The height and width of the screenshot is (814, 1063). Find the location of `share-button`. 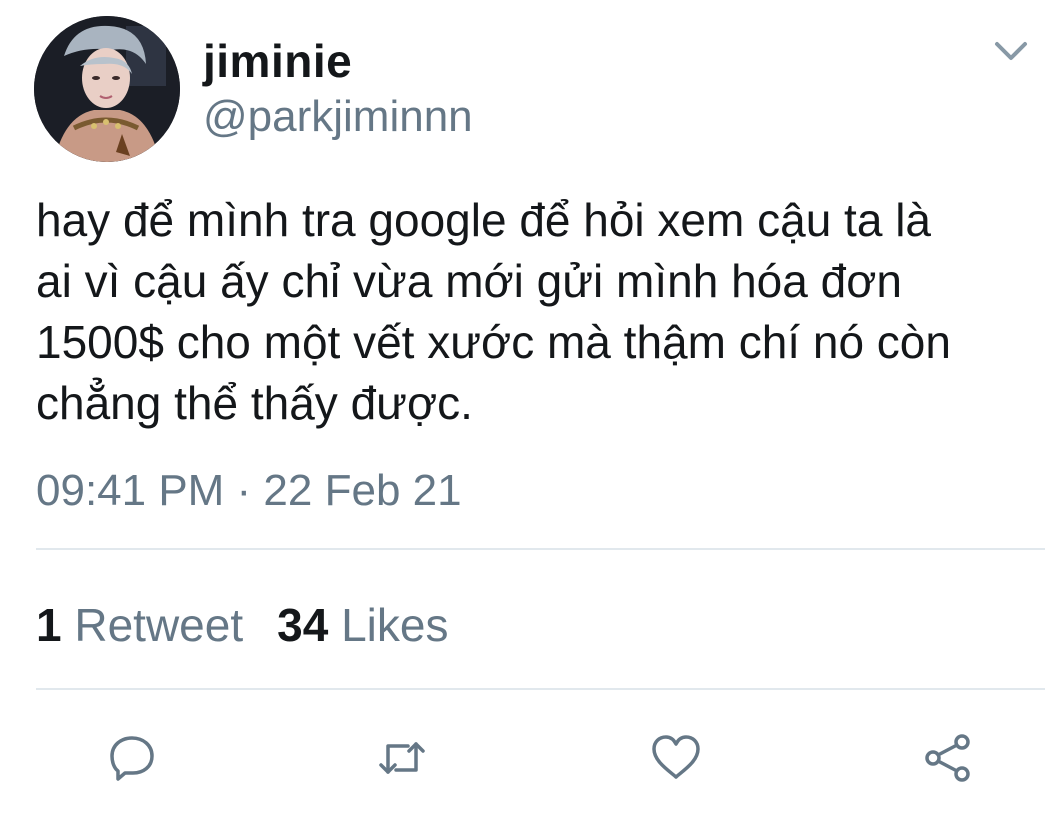

share-button is located at coordinates (948, 758).